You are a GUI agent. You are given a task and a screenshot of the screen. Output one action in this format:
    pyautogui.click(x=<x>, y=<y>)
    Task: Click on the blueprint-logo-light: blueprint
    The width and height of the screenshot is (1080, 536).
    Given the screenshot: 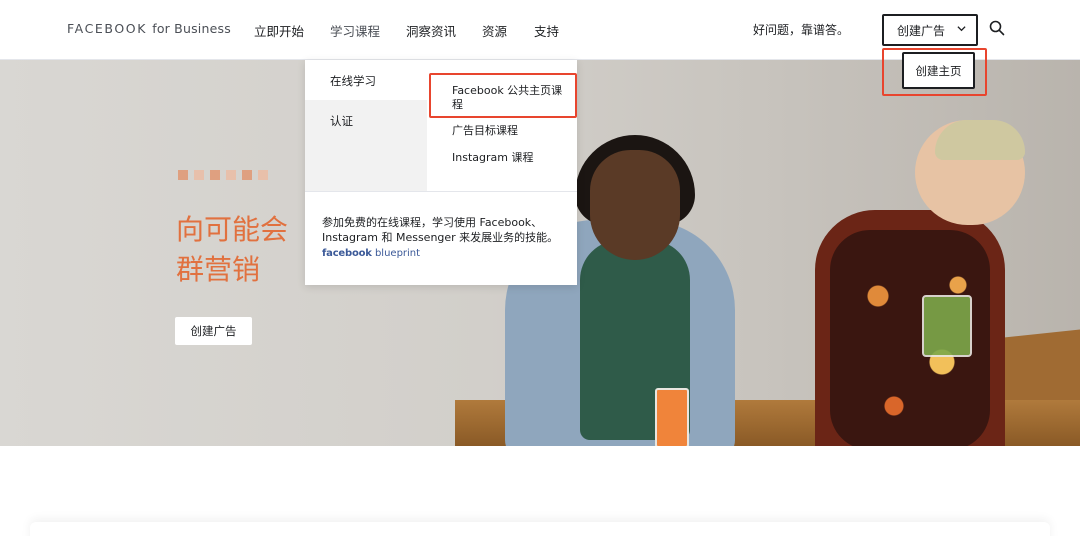 What is the action you would take?
    pyautogui.click(x=397, y=253)
    